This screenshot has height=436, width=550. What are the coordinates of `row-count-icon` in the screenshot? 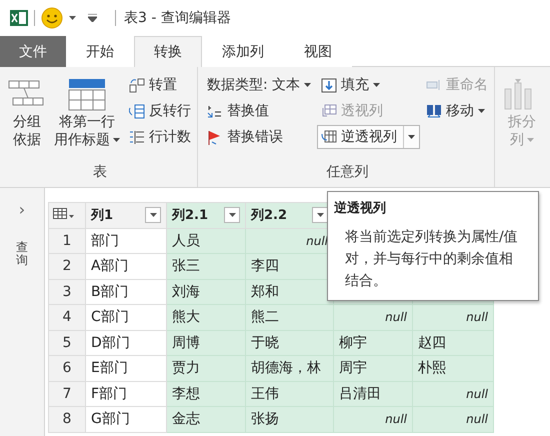 It's located at (137, 137).